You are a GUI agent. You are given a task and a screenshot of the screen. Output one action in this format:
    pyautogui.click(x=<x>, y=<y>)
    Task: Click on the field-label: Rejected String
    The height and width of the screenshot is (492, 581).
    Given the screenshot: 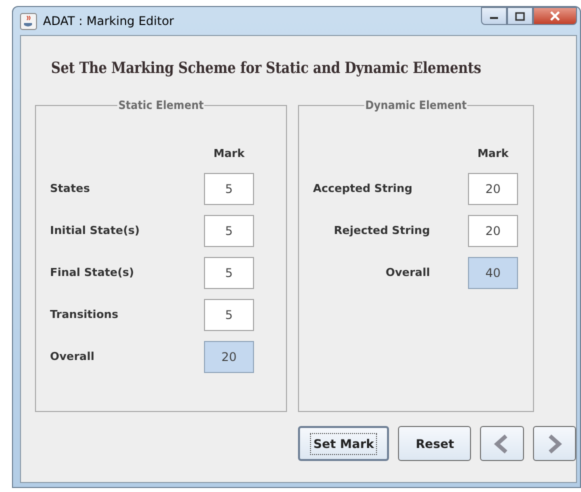 What is the action you would take?
    pyautogui.click(x=381, y=230)
    